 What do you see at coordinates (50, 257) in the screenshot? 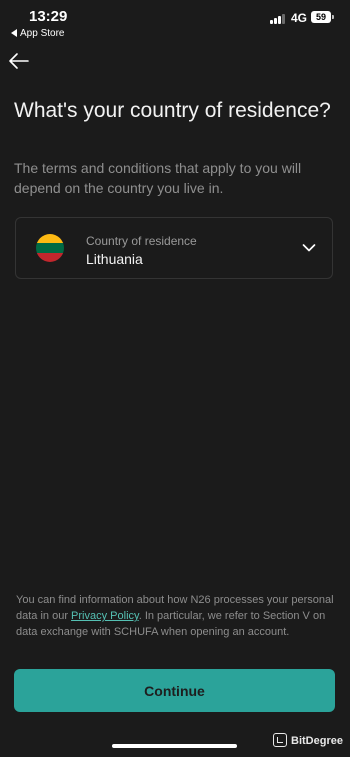
I see `flag-stripe-red` at bounding box center [50, 257].